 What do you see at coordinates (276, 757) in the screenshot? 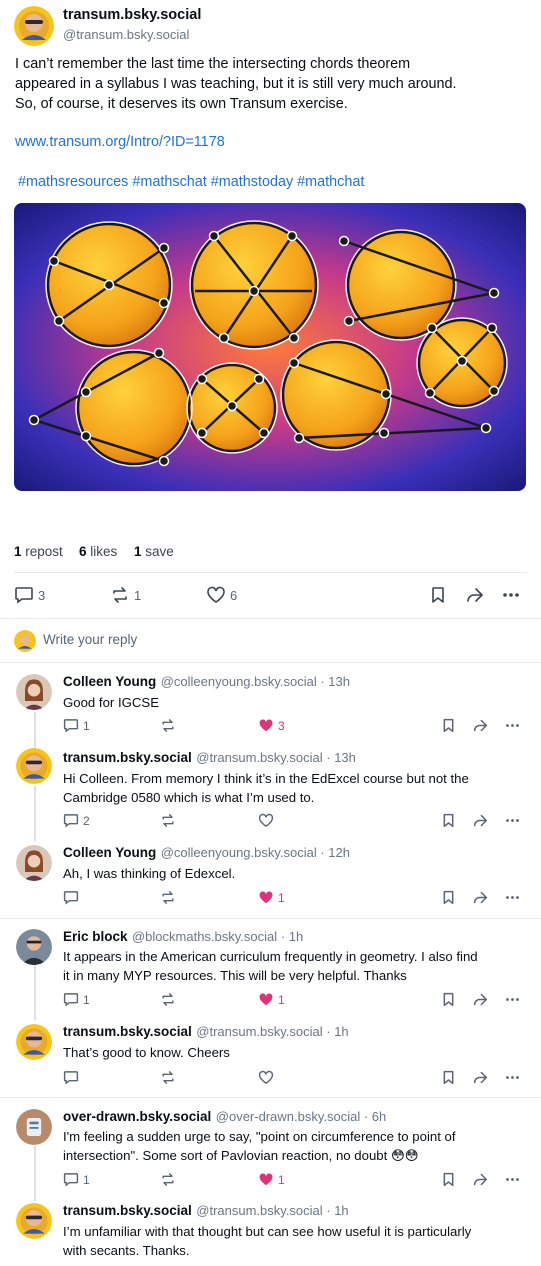
I see `reply-author-meta: @transum.bsky.social · 13h` at bounding box center [276, 757].